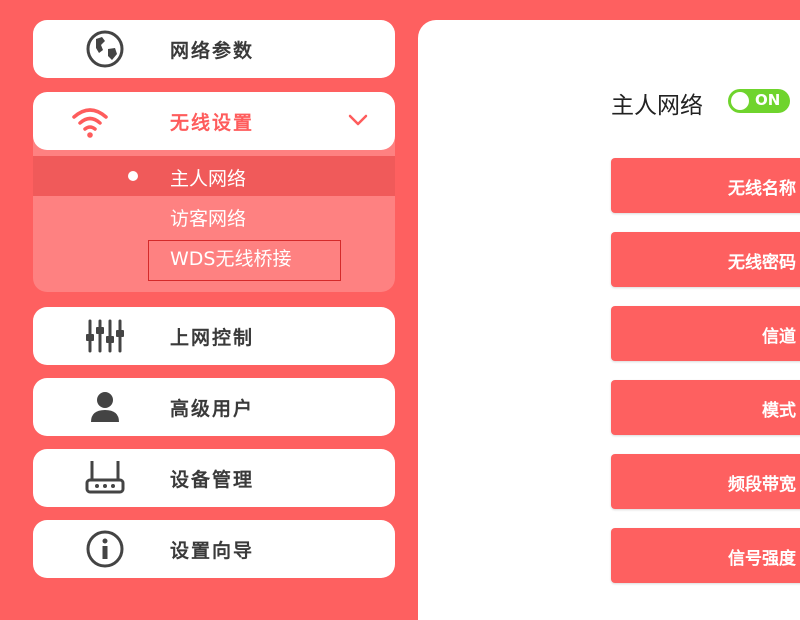 The image size is (800, 620). I want to click on field-wireless-password: 无线密码, so click(705, 259).